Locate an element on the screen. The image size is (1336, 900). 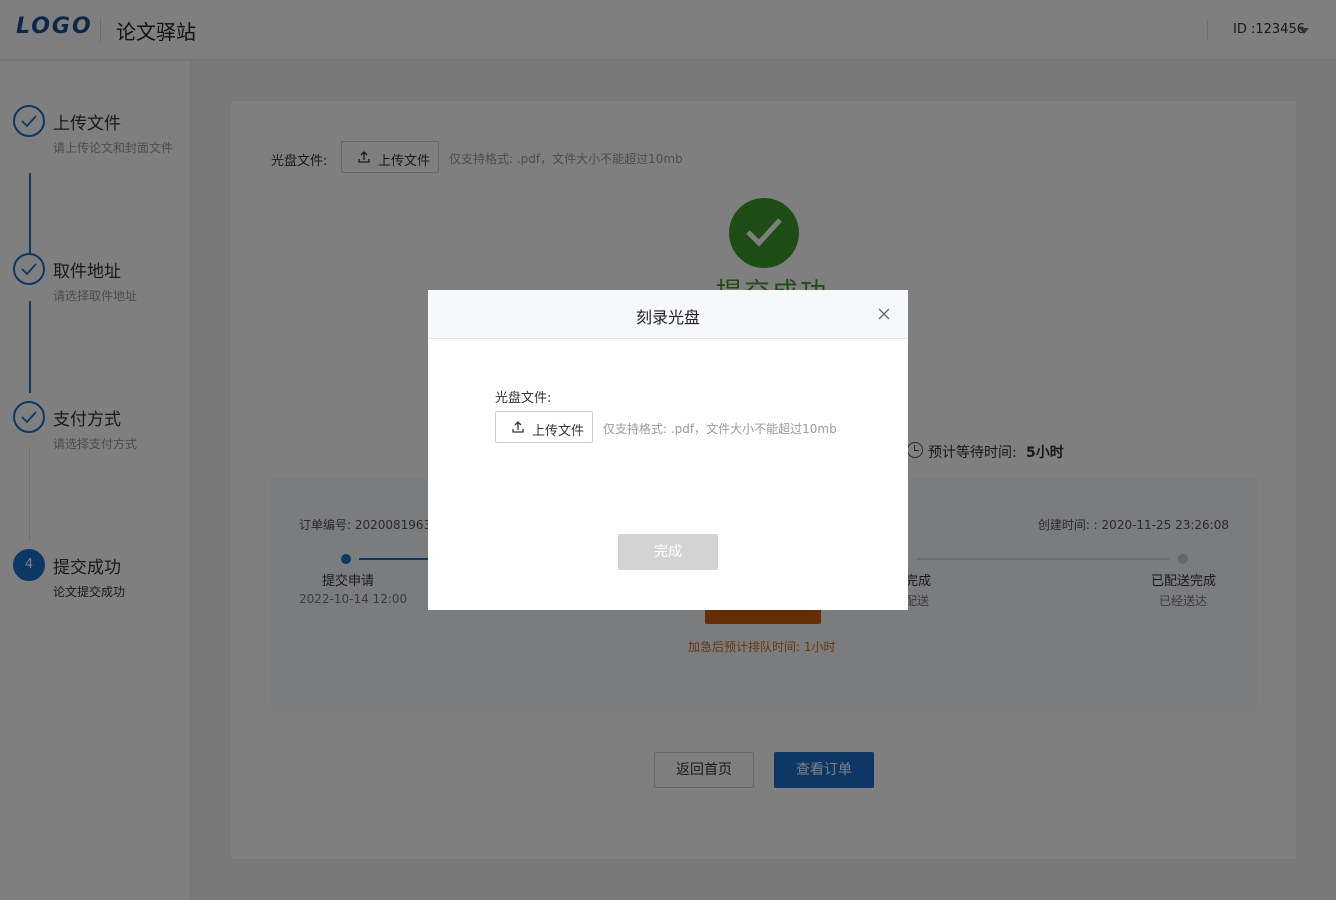
modal-upload-button: 上传文件 is located at coordinates (544, 427).